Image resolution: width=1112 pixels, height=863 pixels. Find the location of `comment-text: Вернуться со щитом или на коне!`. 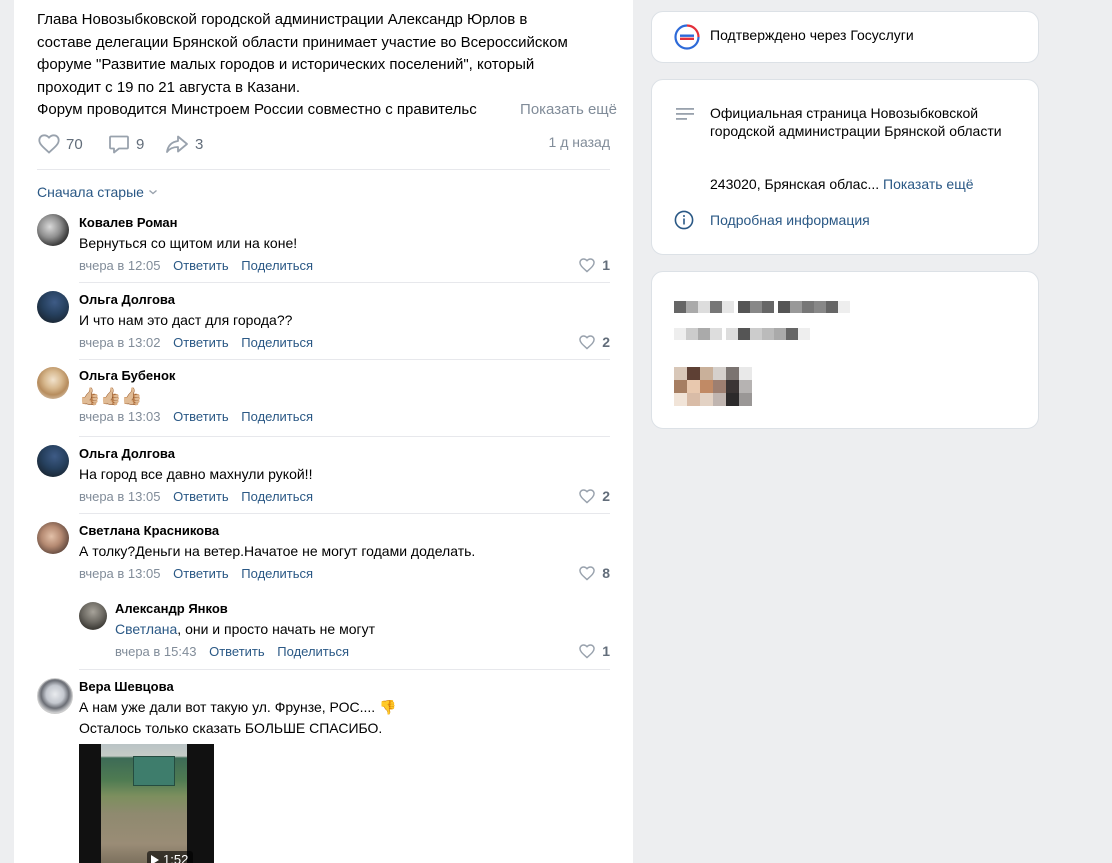

comment-text: Вернуться со щитом или на коне! is located at coordinates (188, 243).